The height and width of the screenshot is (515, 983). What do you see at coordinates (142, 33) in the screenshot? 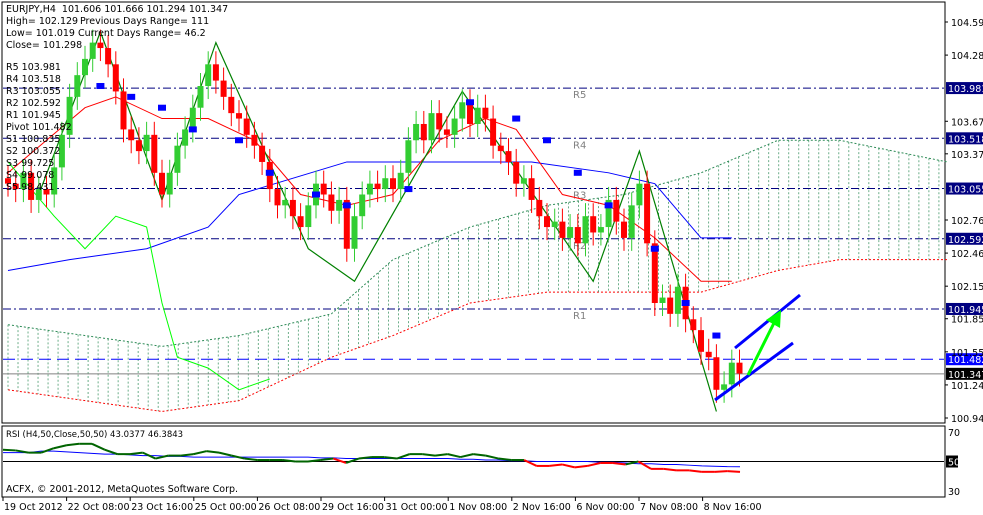
I see `current-range-label: Current Days Range= 46.2` at bounding box center [142, 33].